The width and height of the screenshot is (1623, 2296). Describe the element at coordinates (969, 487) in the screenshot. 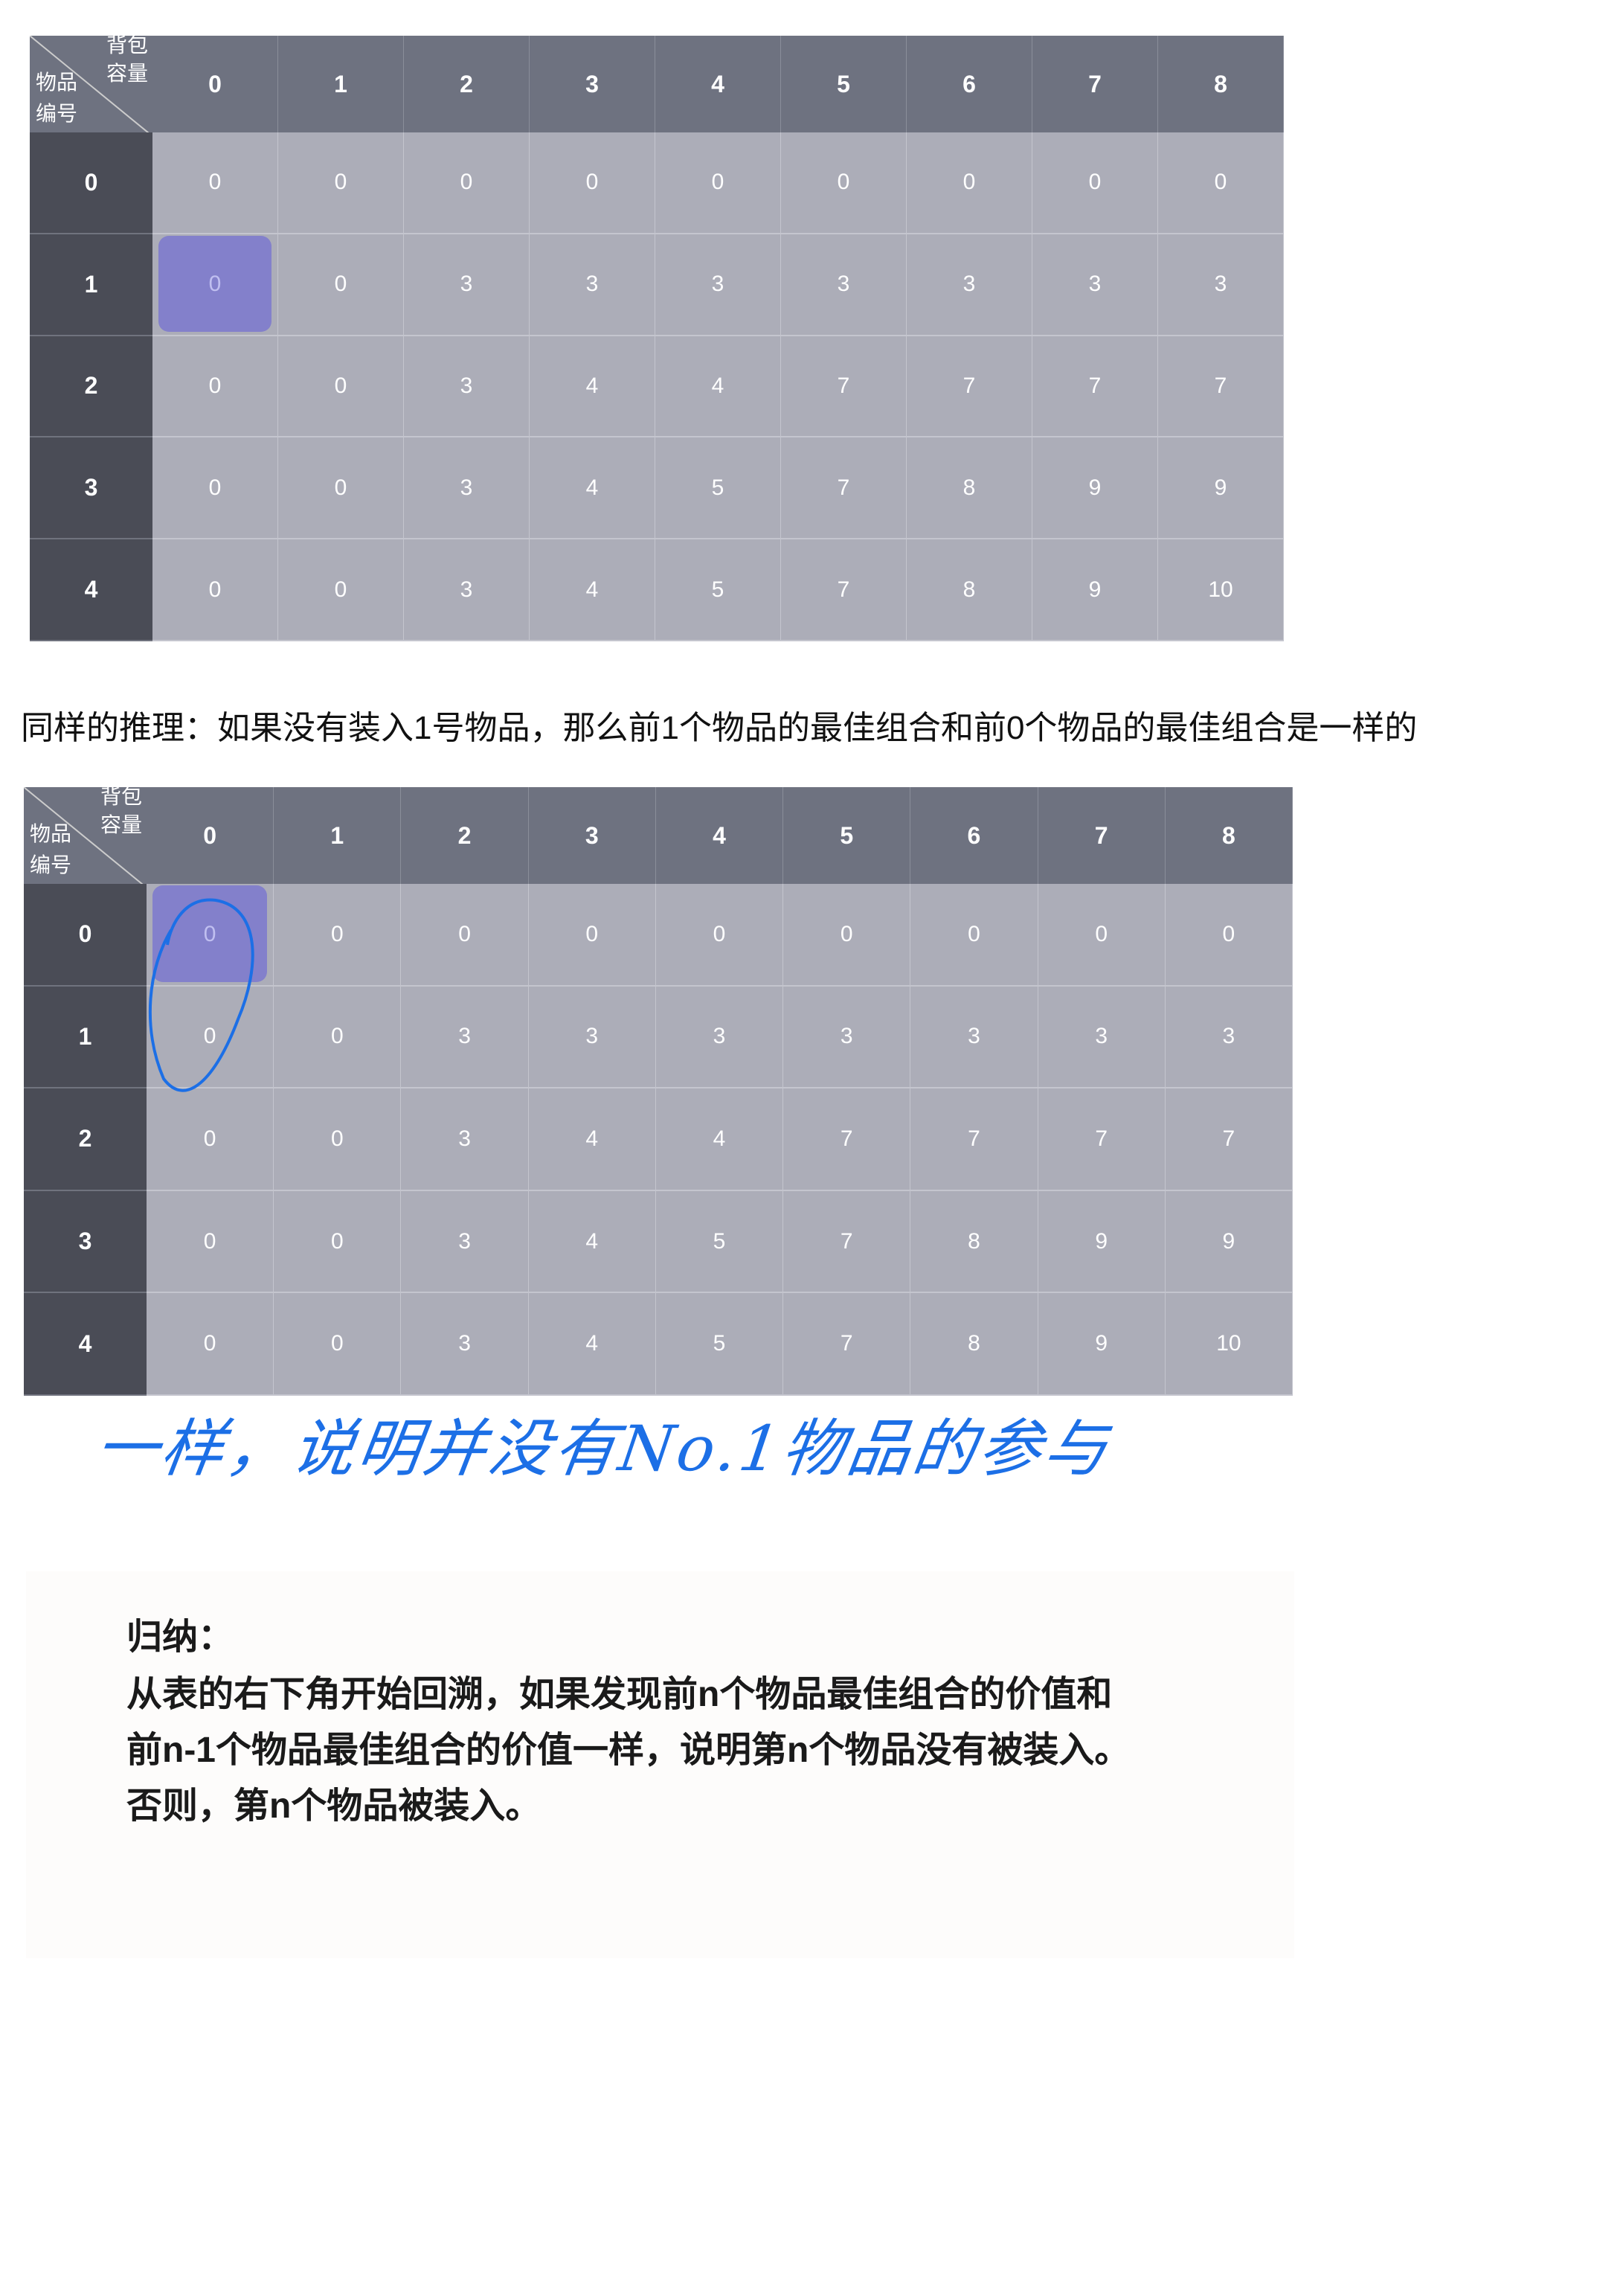

I see `table-cell-text: 8` at that location.